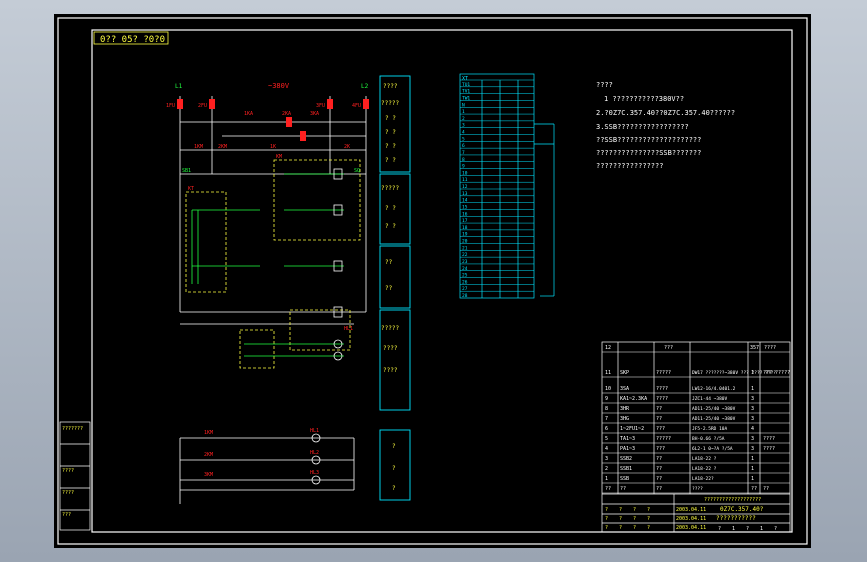  What do you see at coordinates (389, 288) in the screenshot?
I see `side-lower-2: ??` at bounding box center [389, 288].